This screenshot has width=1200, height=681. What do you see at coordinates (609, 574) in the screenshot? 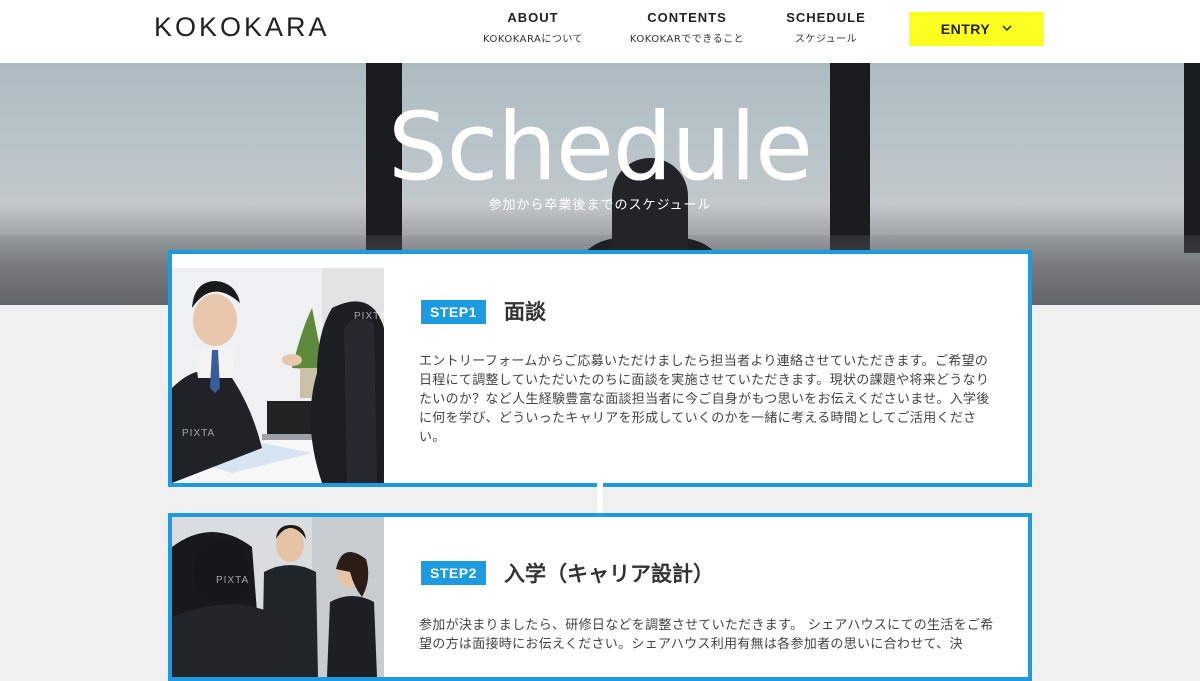
I see `step2-title: 入学（キャリア設計）` at bounding box center [609, 574].